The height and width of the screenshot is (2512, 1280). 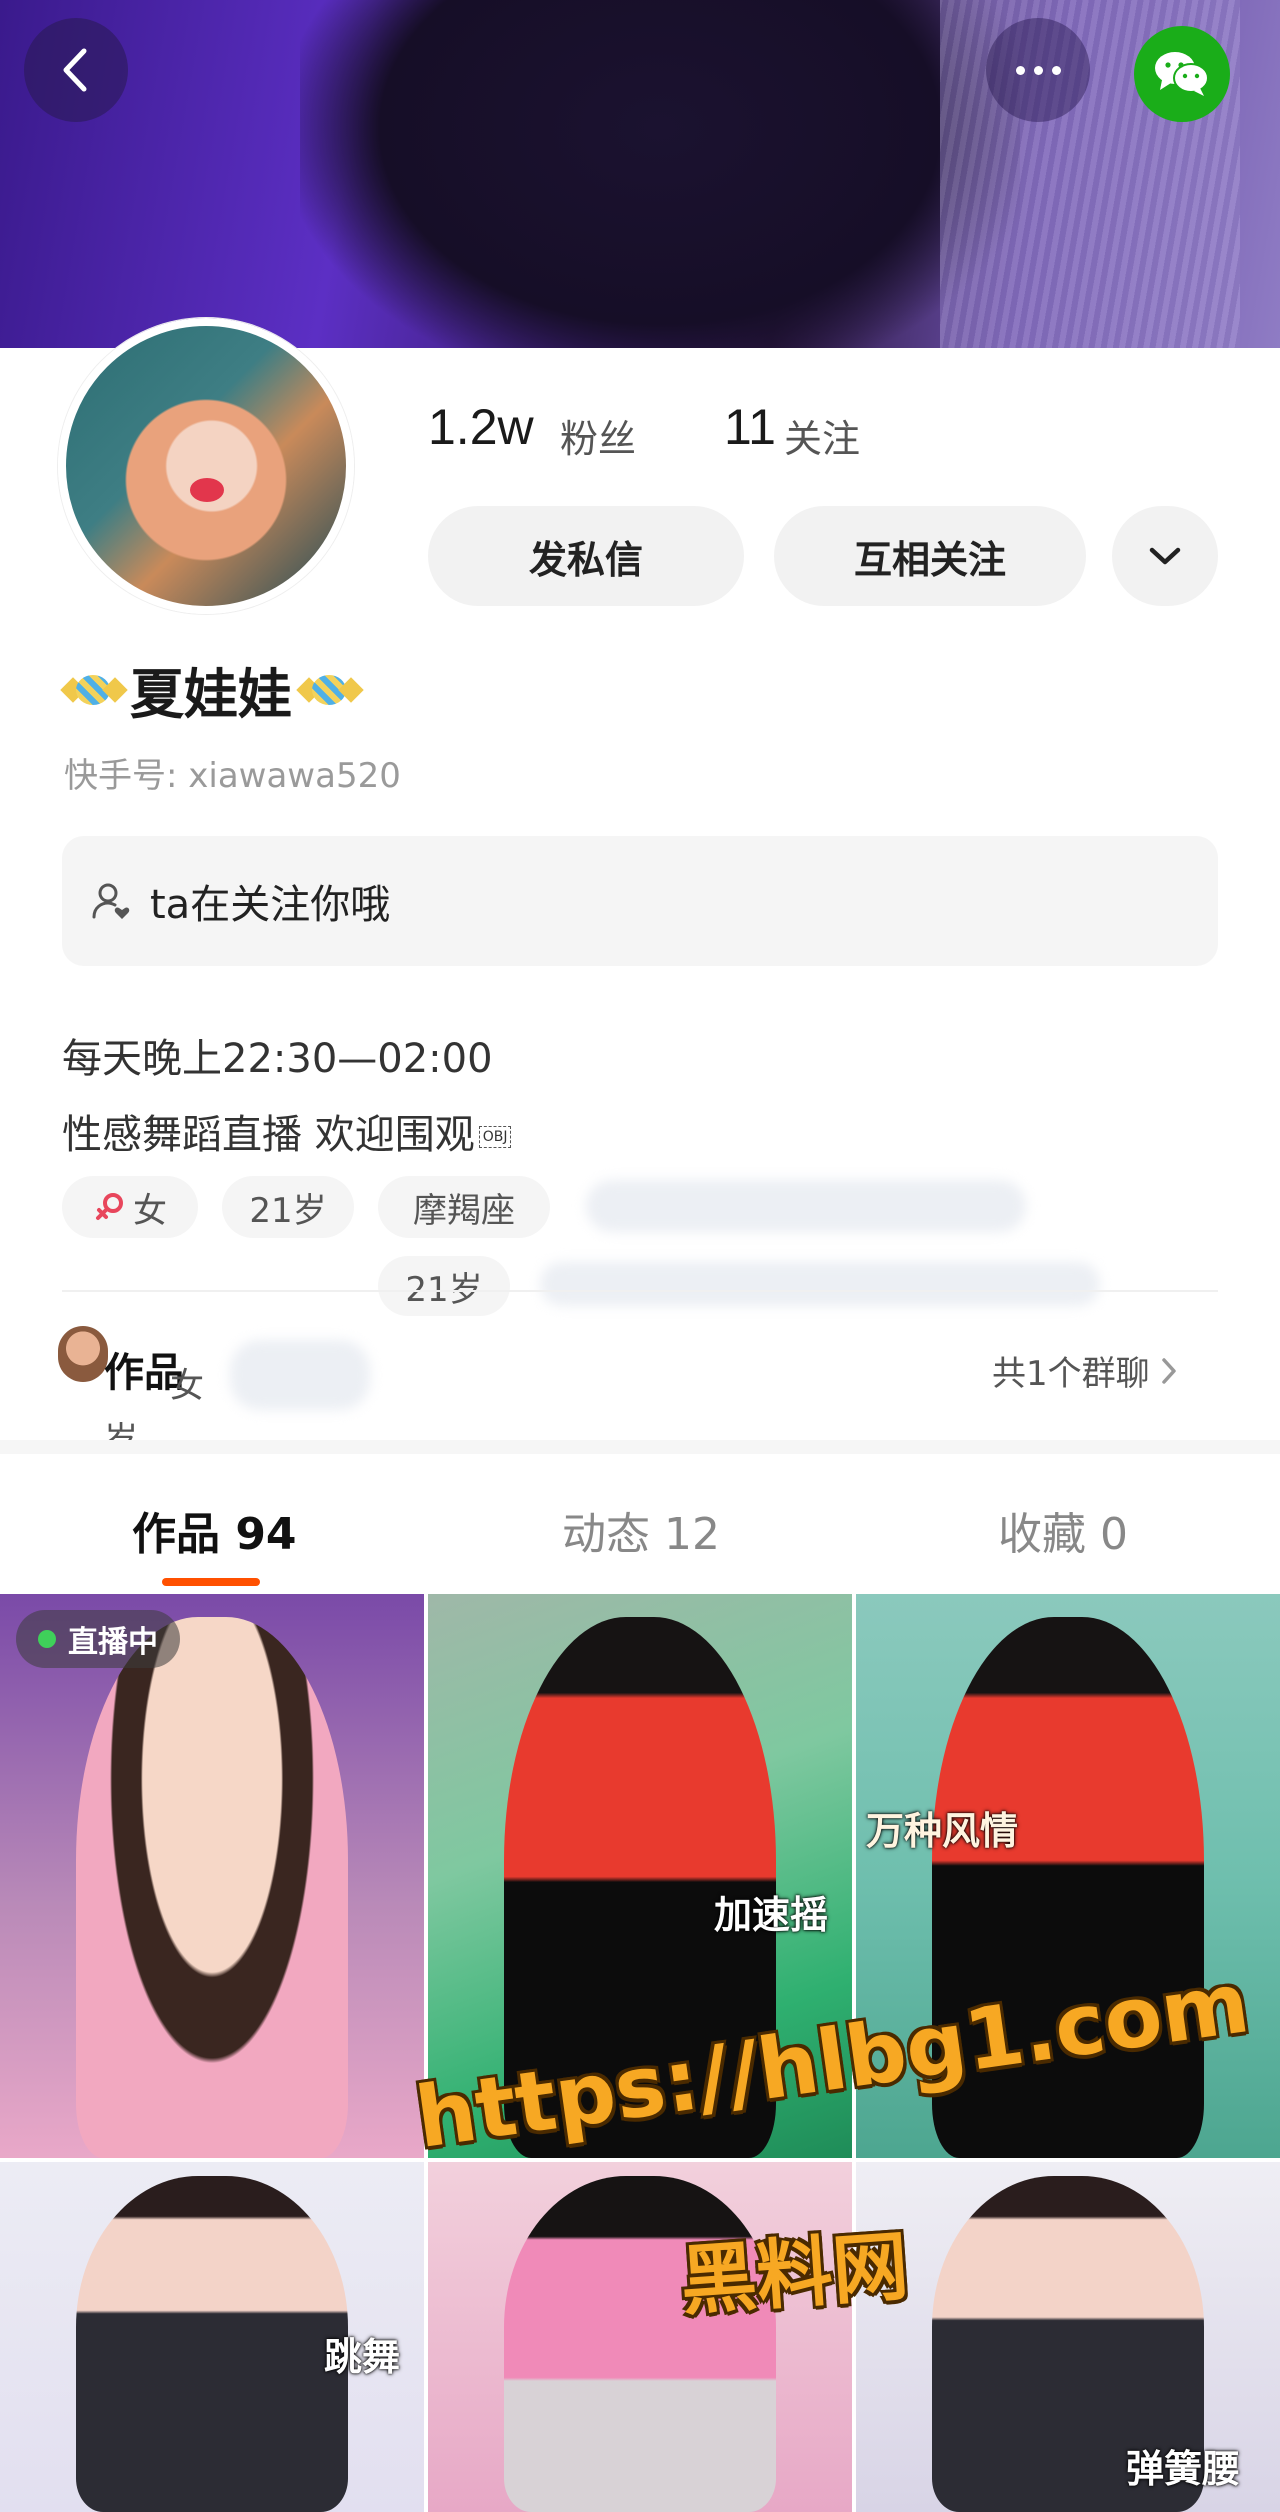 I want to click on group-chat-link: 共1个群聊, so click(x=1085, y=1370).